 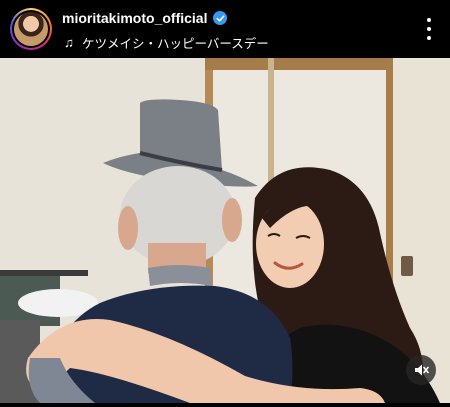 What do you see at coordinates (225, 29) in the screenshot?
I see `post-header: mioritakimoto_official ♫ ケツメイシ・ハッピーバースデー` at bounding box center [225, 29].